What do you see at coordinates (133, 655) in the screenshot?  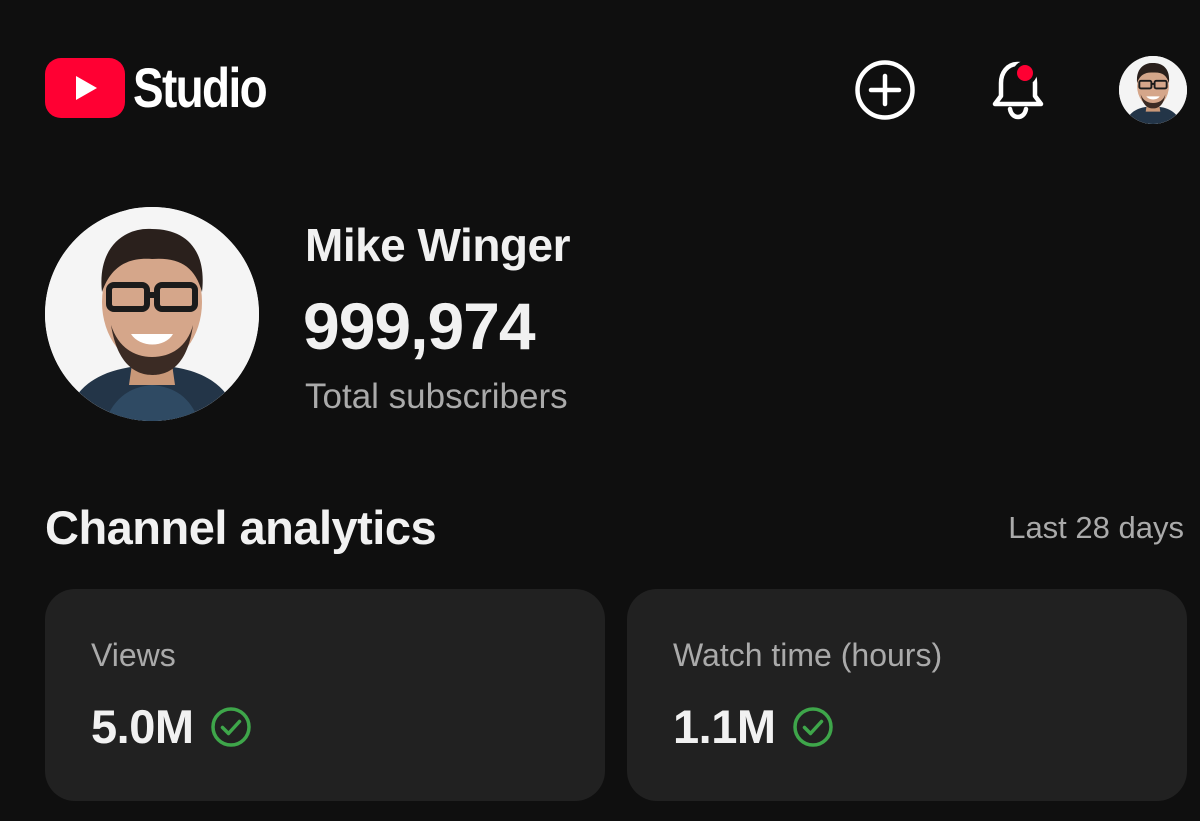 I see `views-label: Views` at bounding box center [133, 655].